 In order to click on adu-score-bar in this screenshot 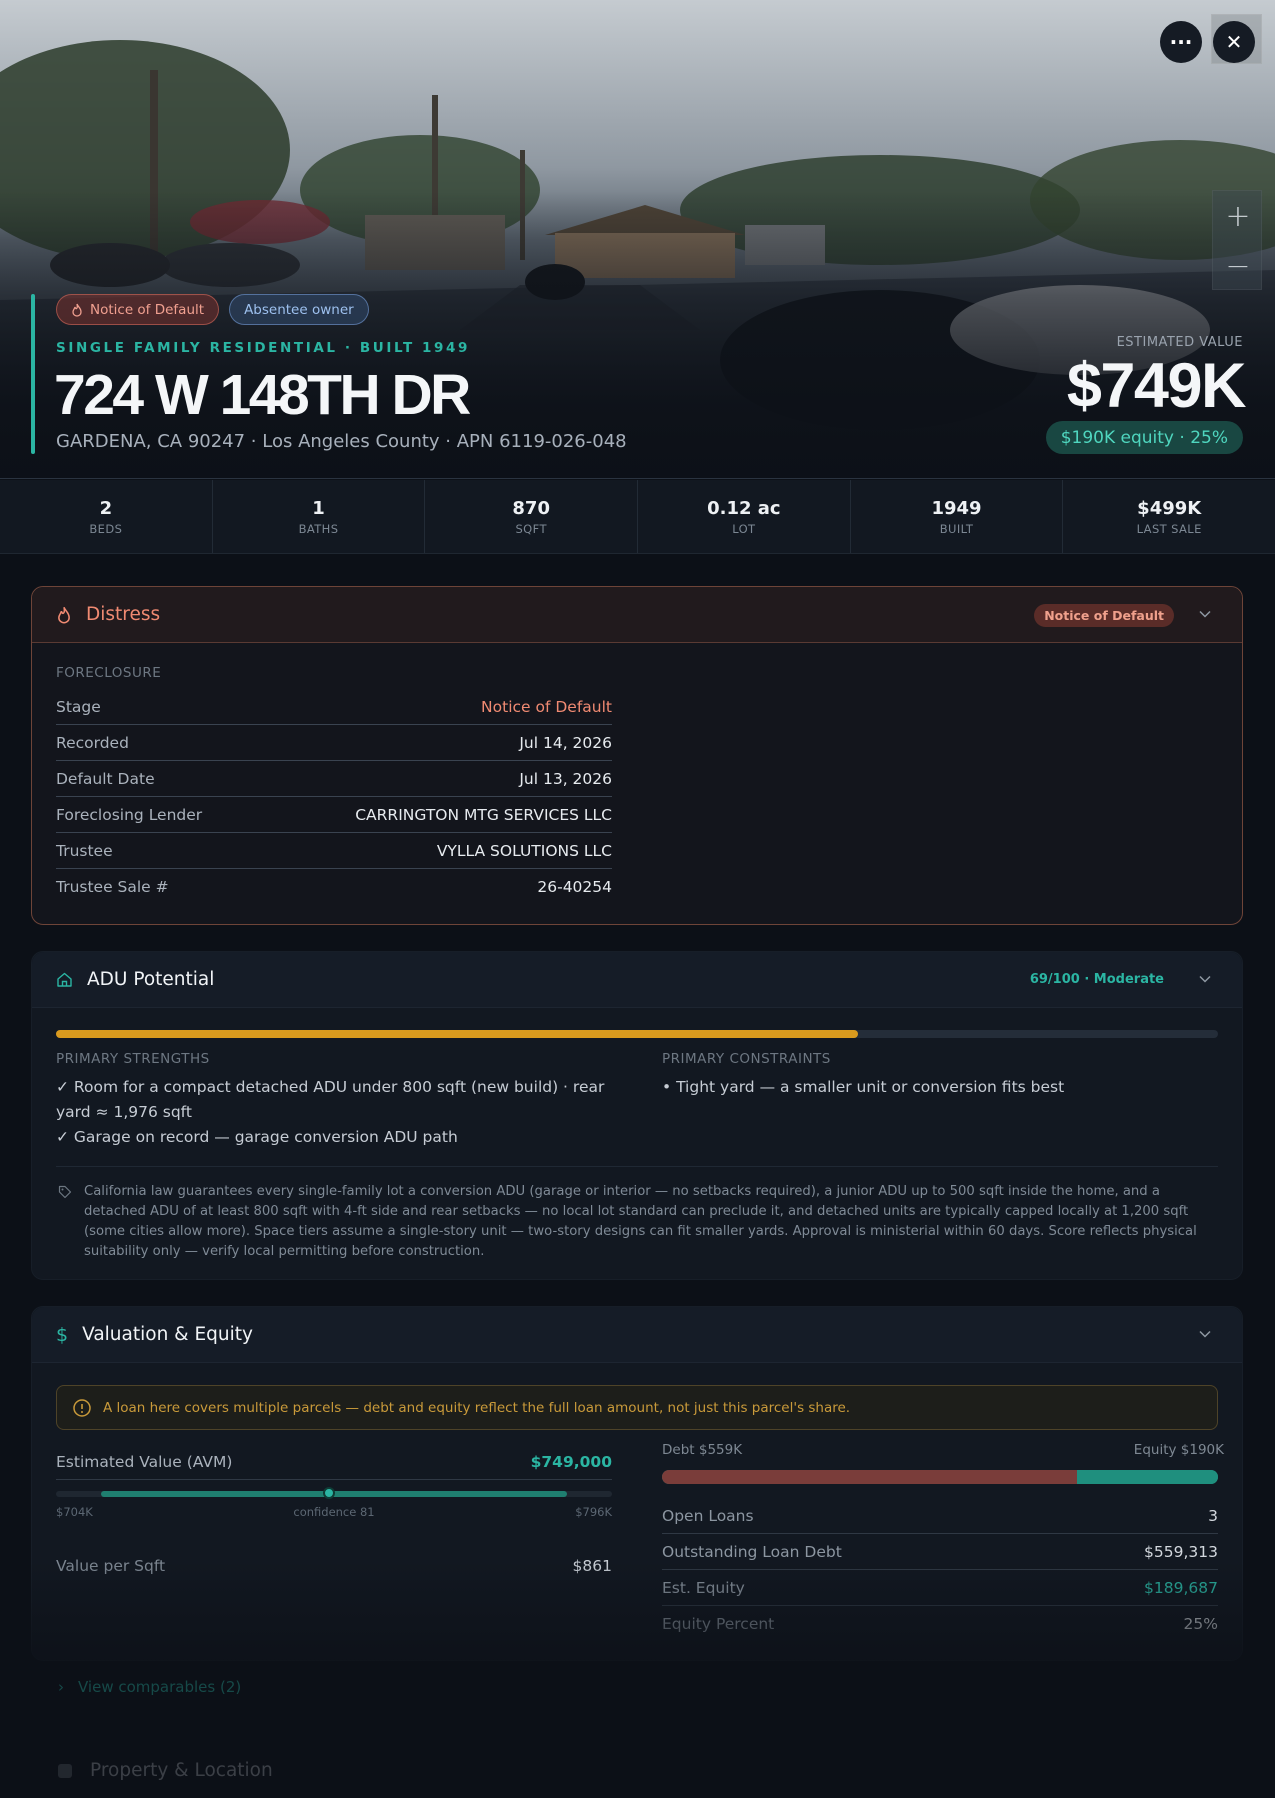, I will do `click(637, 1034)`.